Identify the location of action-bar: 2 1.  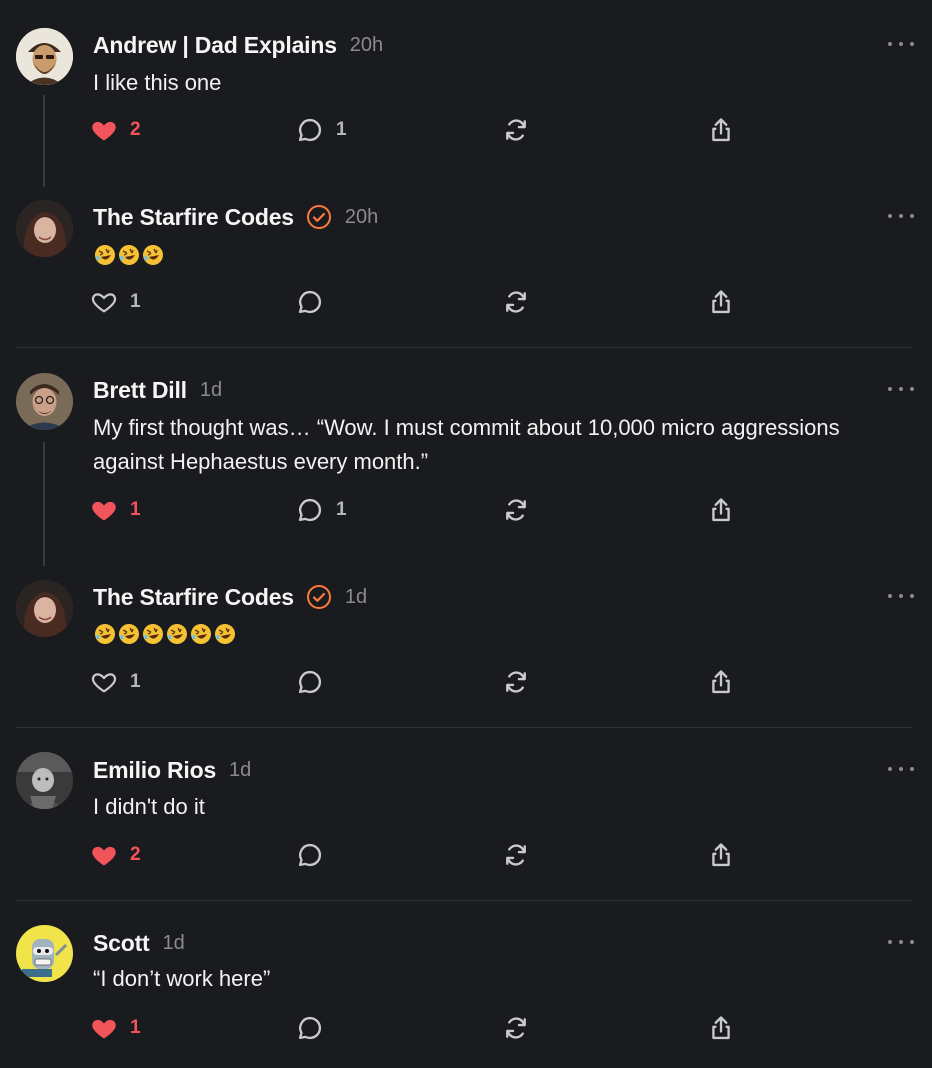
(440, 130).